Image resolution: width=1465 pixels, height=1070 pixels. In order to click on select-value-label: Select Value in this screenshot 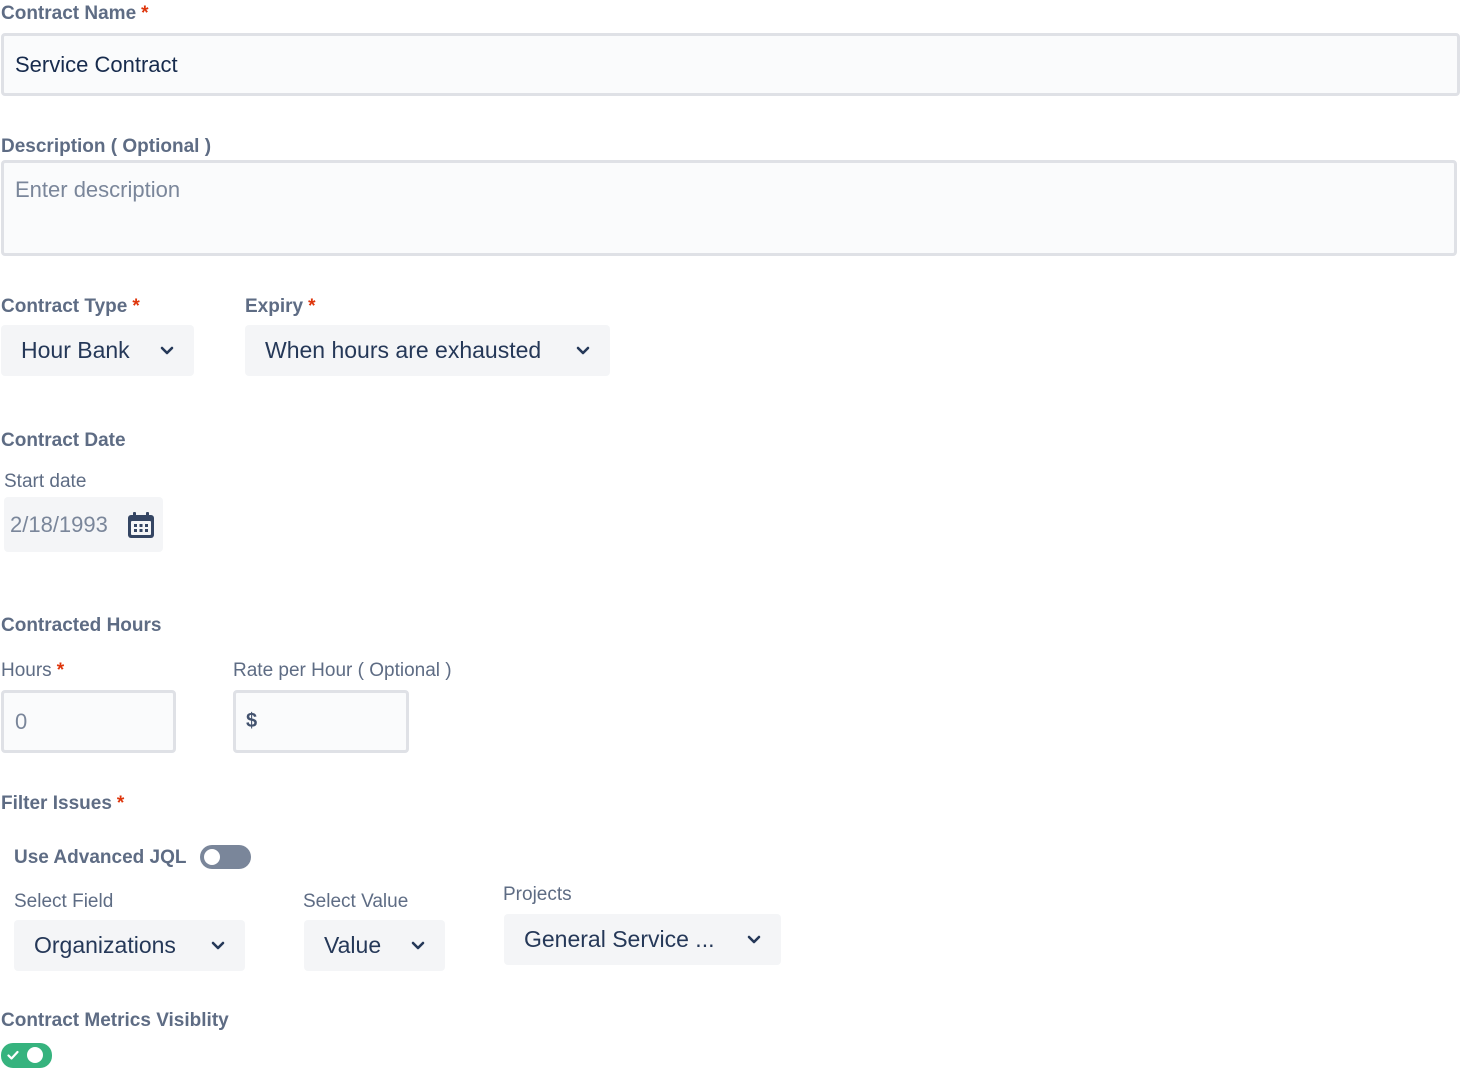, I will do `click(356, 901)`.